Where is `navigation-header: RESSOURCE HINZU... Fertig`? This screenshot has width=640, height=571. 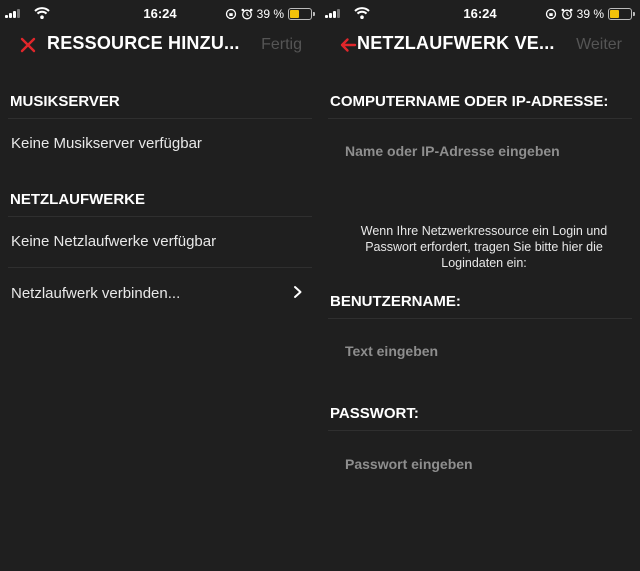
navigation-header: RESSOURCE HINZU... Fertig is located at coordinates (160, 45).